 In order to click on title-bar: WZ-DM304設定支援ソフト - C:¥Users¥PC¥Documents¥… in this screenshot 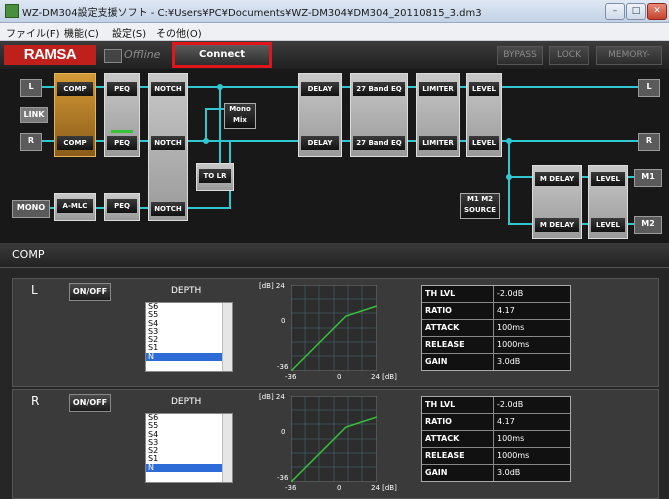, I will do `click(334, 11)`.